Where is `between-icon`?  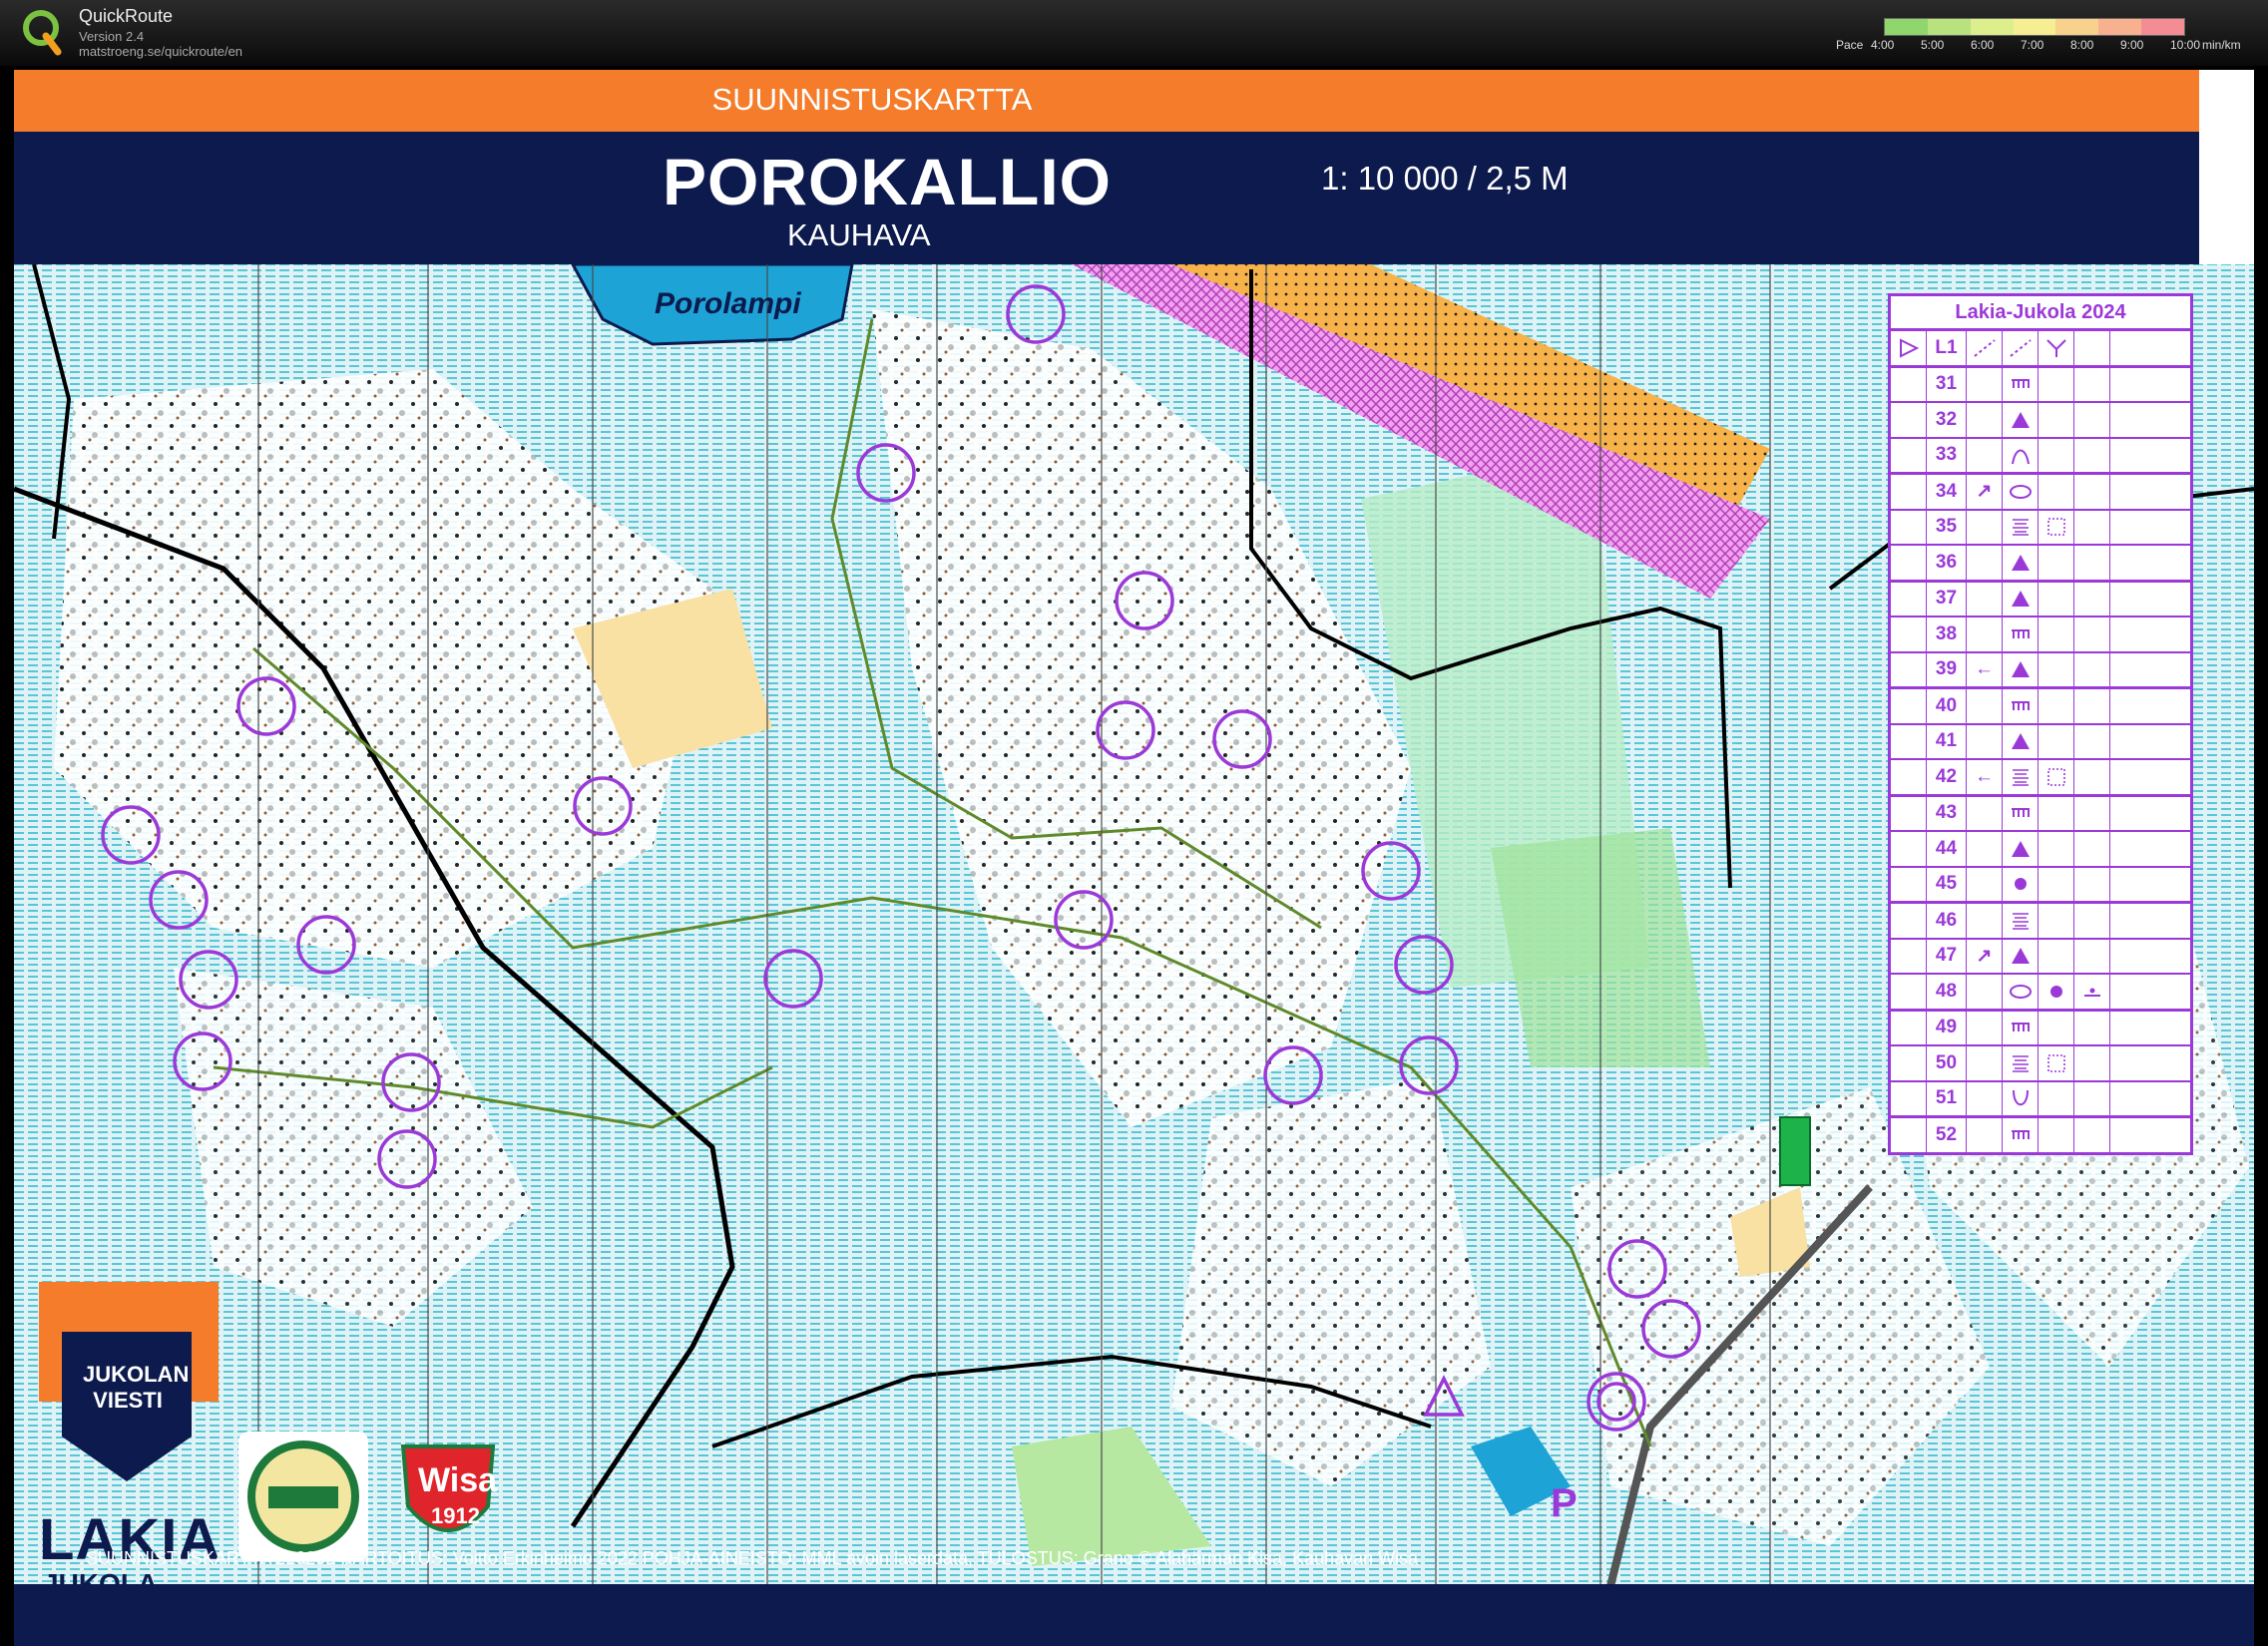 between-icon is located at coordinates (2092, 992).